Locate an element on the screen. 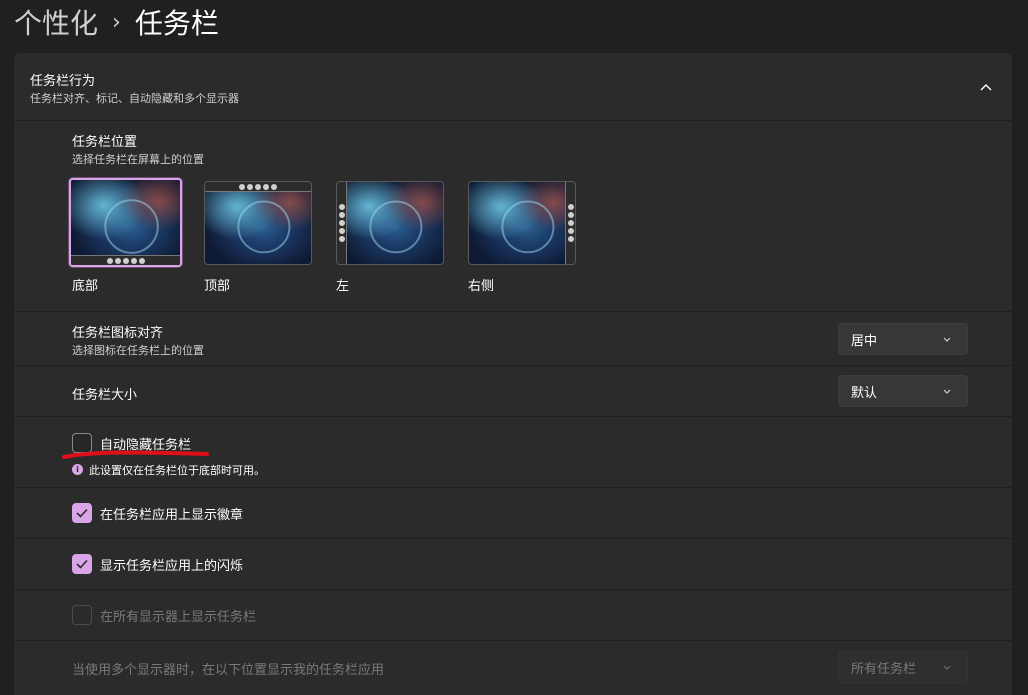 This screenshot has width=1028, height=695. all-displays-checkbox is located at coordinates (82, 615).